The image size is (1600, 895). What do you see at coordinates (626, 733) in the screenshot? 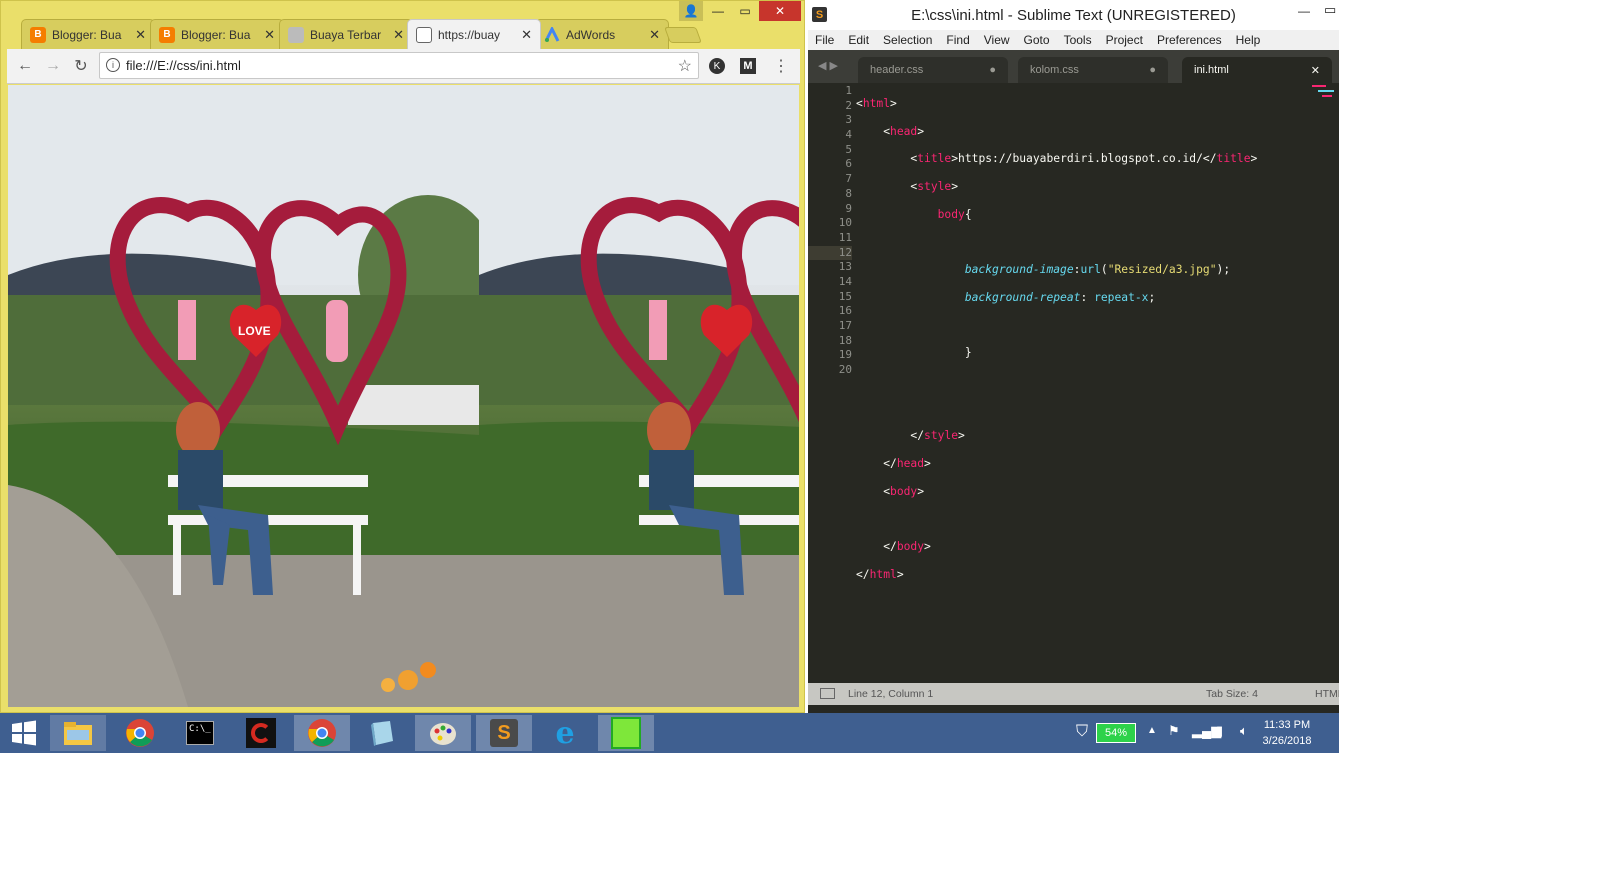
I see `green-app-icon` at bounding box center [626, 733].